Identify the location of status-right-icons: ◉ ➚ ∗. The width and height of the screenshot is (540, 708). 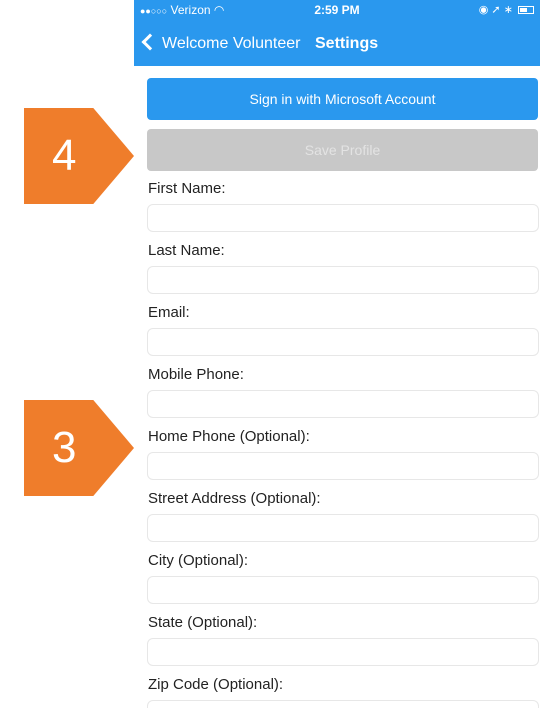
(506, 10).